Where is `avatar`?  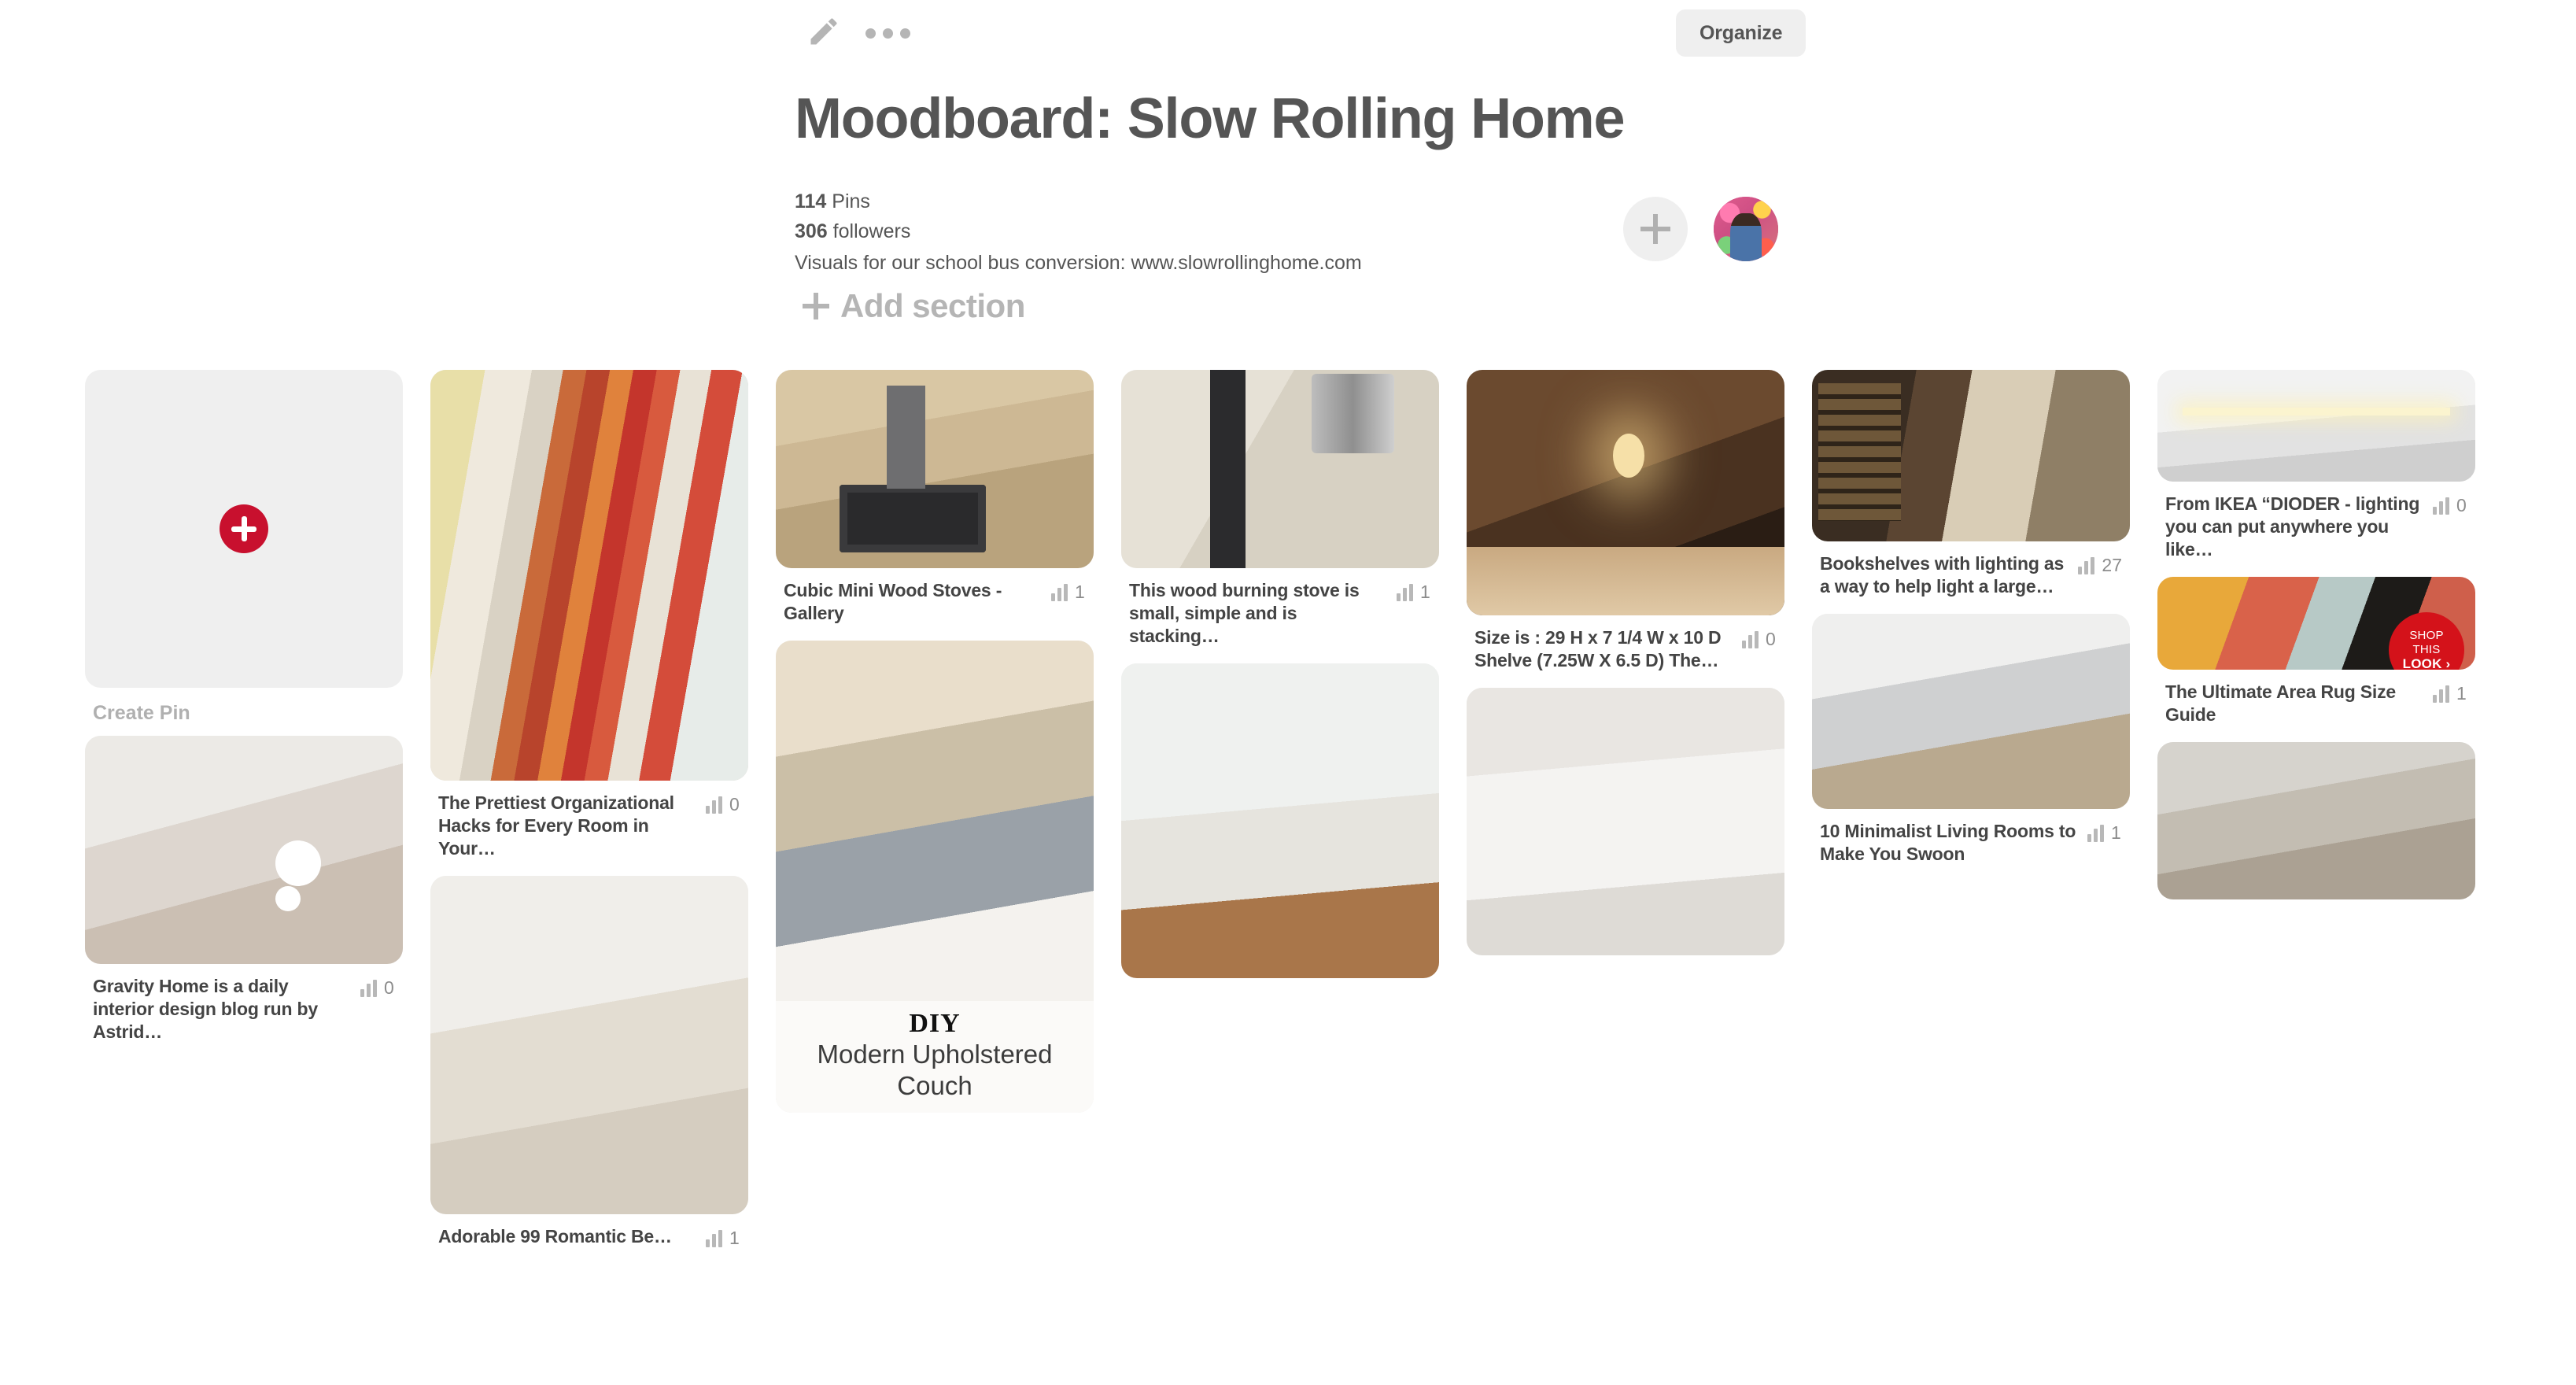 avatar is located at coordinates (1746, 229).